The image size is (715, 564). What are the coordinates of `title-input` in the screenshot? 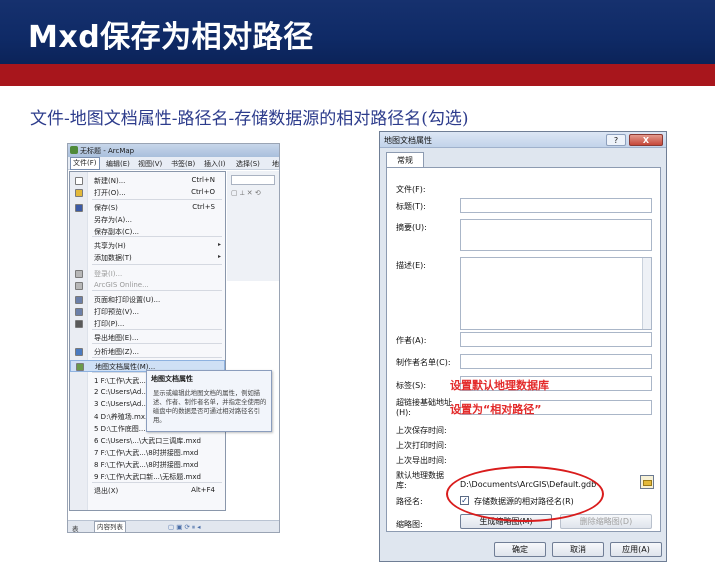 It's located at (556, 205).